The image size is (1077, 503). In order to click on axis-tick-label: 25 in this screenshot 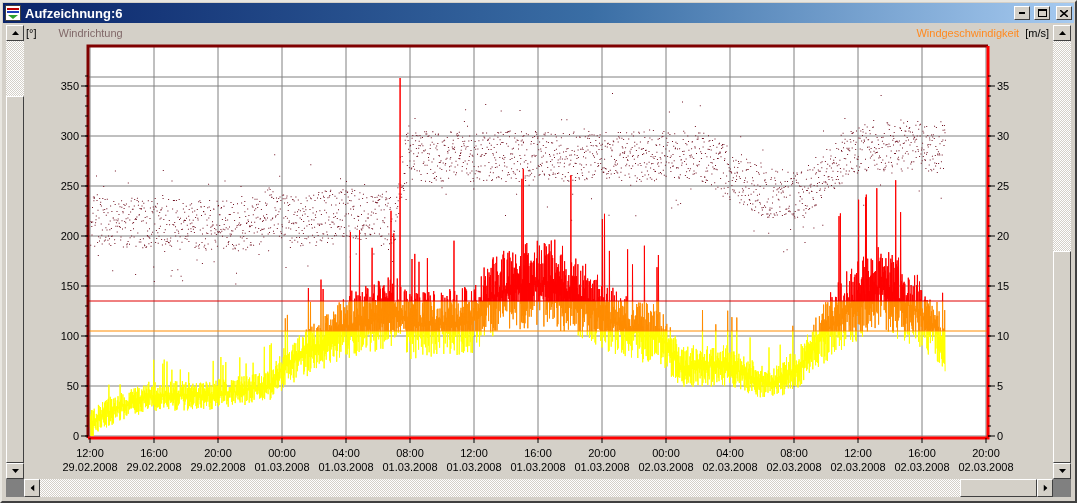, I will do `click(1003, 186)`.